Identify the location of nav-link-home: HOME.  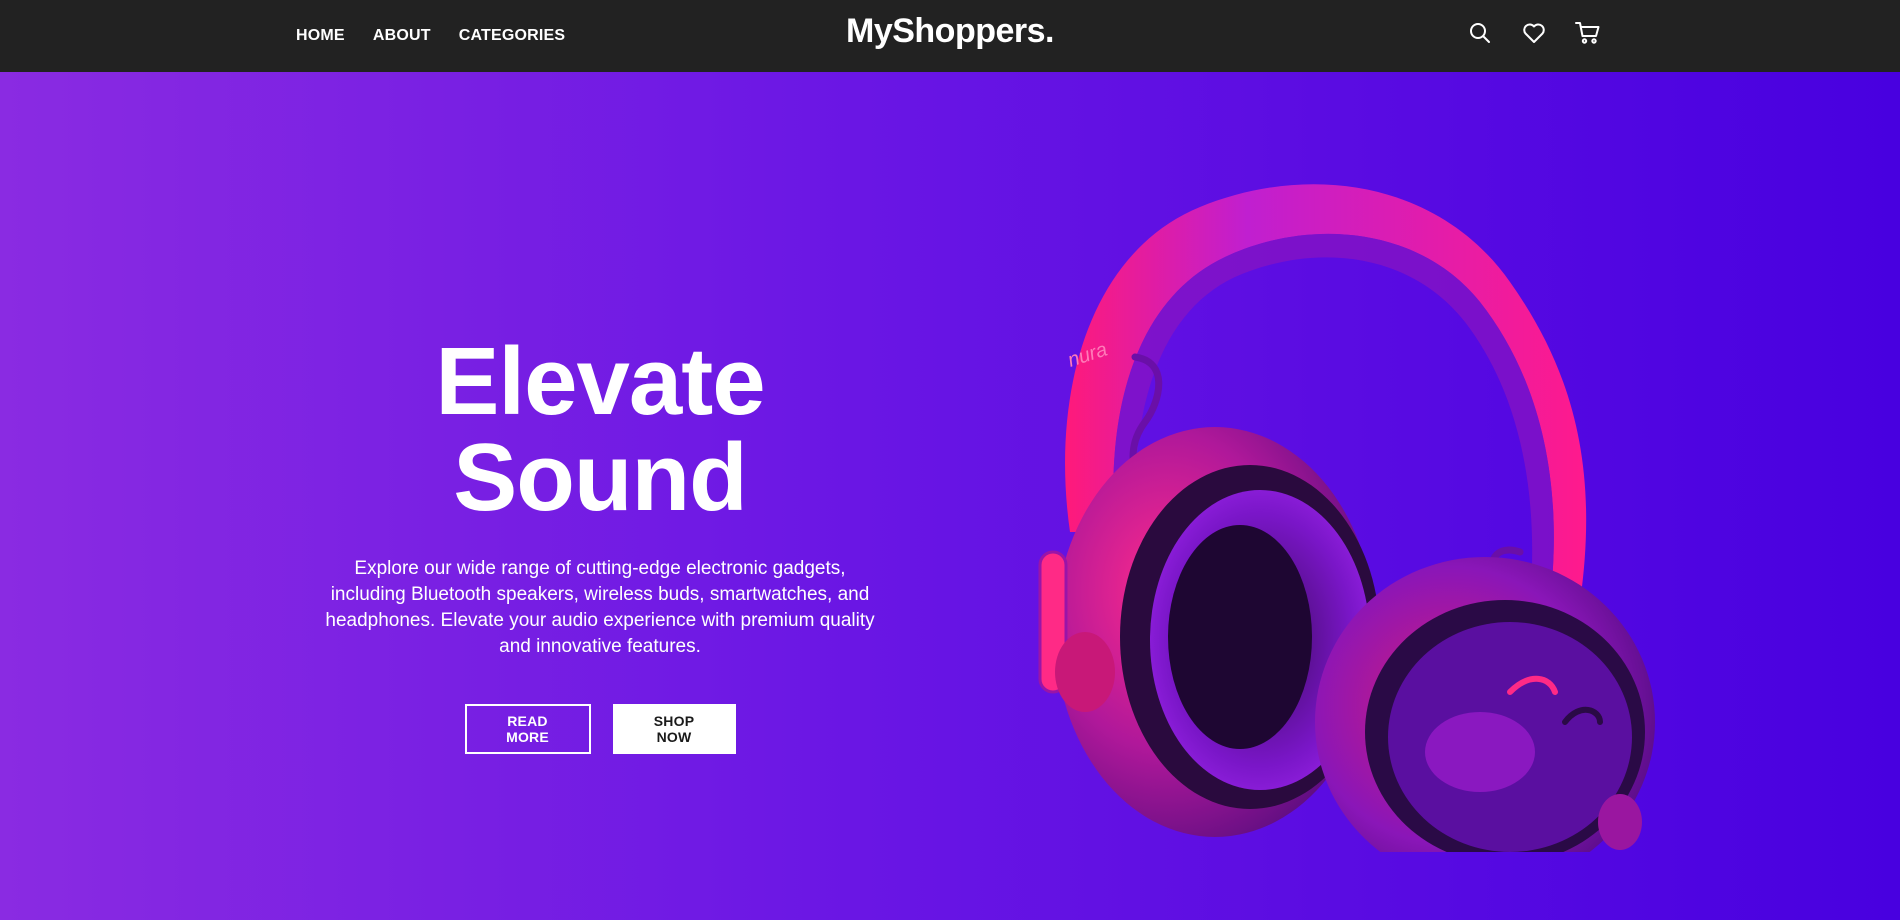
(320, 36).